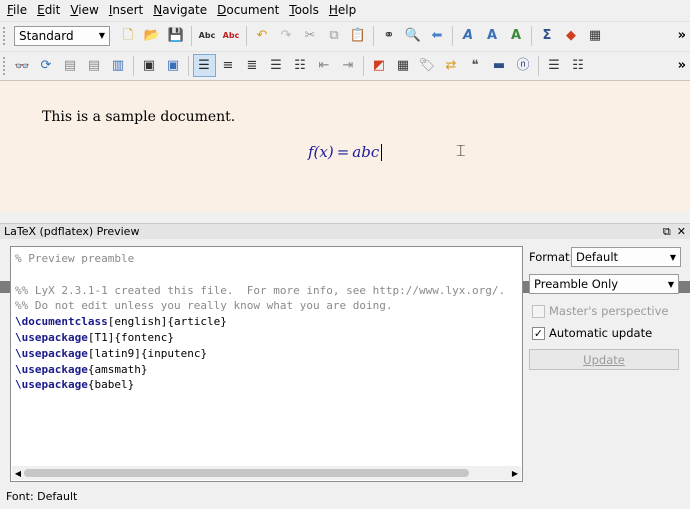  I want to click on save-icon: 💾, so click(176, 35).